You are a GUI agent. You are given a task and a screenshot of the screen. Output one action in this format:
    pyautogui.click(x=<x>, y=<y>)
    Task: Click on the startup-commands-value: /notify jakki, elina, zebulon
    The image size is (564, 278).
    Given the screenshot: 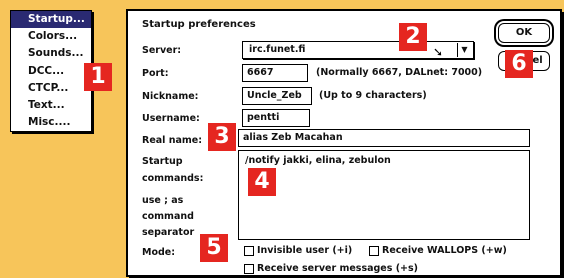 What is the action you would take?
    pyautogui.click(x=318, y=160)
    